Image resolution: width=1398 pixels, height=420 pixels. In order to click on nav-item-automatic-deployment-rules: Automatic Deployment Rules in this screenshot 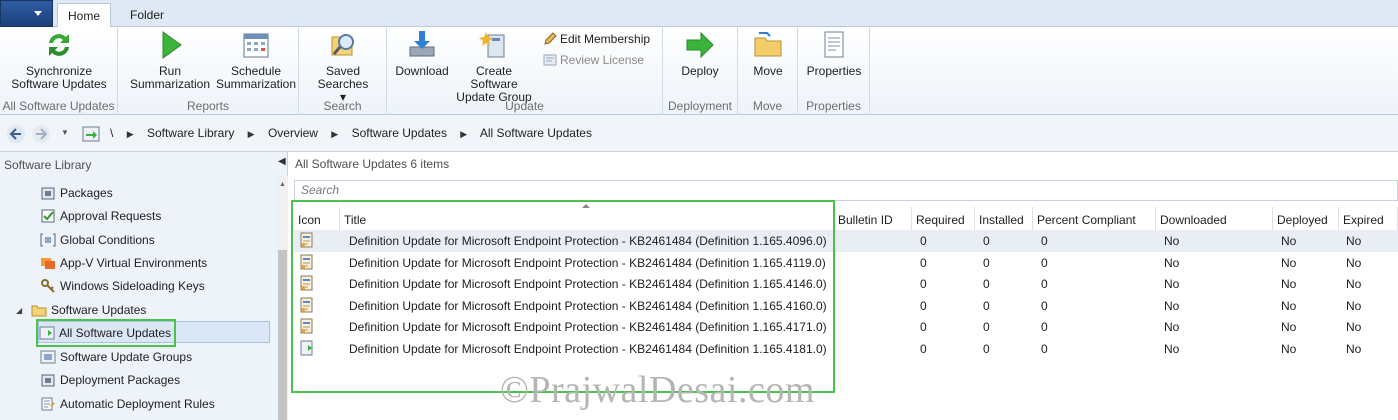, I will do `click(127, 404)`.